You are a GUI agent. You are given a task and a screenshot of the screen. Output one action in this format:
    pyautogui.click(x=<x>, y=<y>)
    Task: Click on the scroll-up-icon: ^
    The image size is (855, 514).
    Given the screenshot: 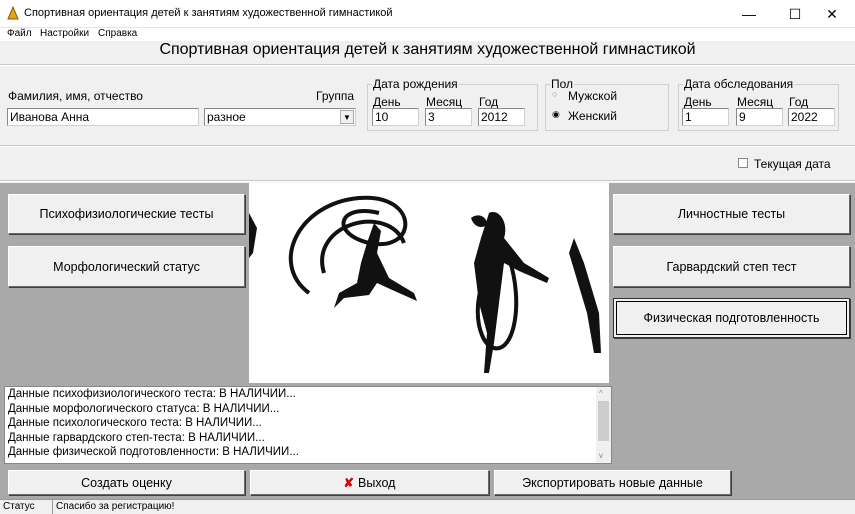 What is the action you would take?
    pyautogui.click(x=601, y=394)
    